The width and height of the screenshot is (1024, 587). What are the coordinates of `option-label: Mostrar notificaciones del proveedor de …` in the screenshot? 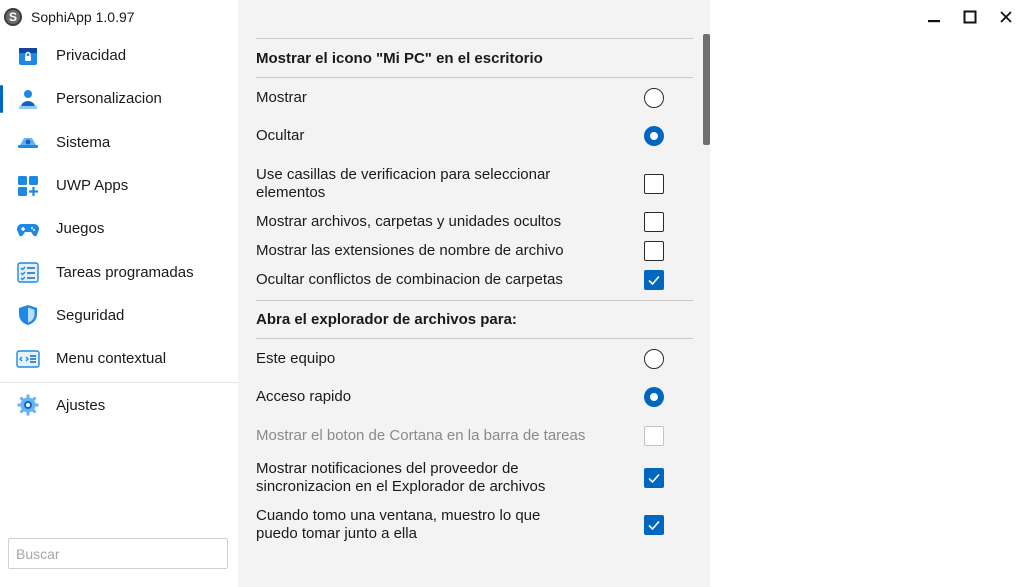 It's located at (401, 477).